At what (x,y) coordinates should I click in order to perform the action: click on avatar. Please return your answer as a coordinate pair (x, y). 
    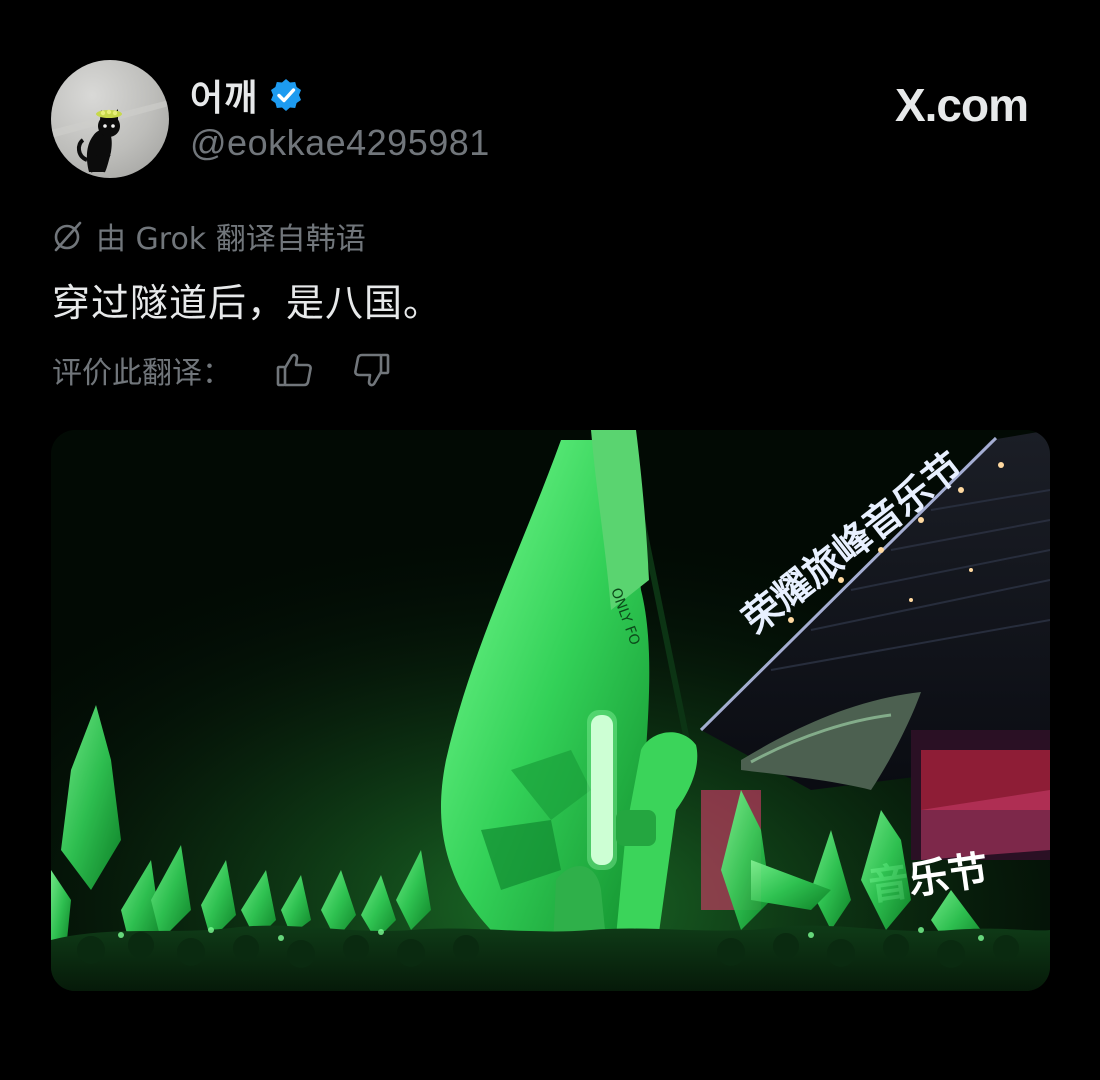
    Looking at the image, I should click on (110, 119).